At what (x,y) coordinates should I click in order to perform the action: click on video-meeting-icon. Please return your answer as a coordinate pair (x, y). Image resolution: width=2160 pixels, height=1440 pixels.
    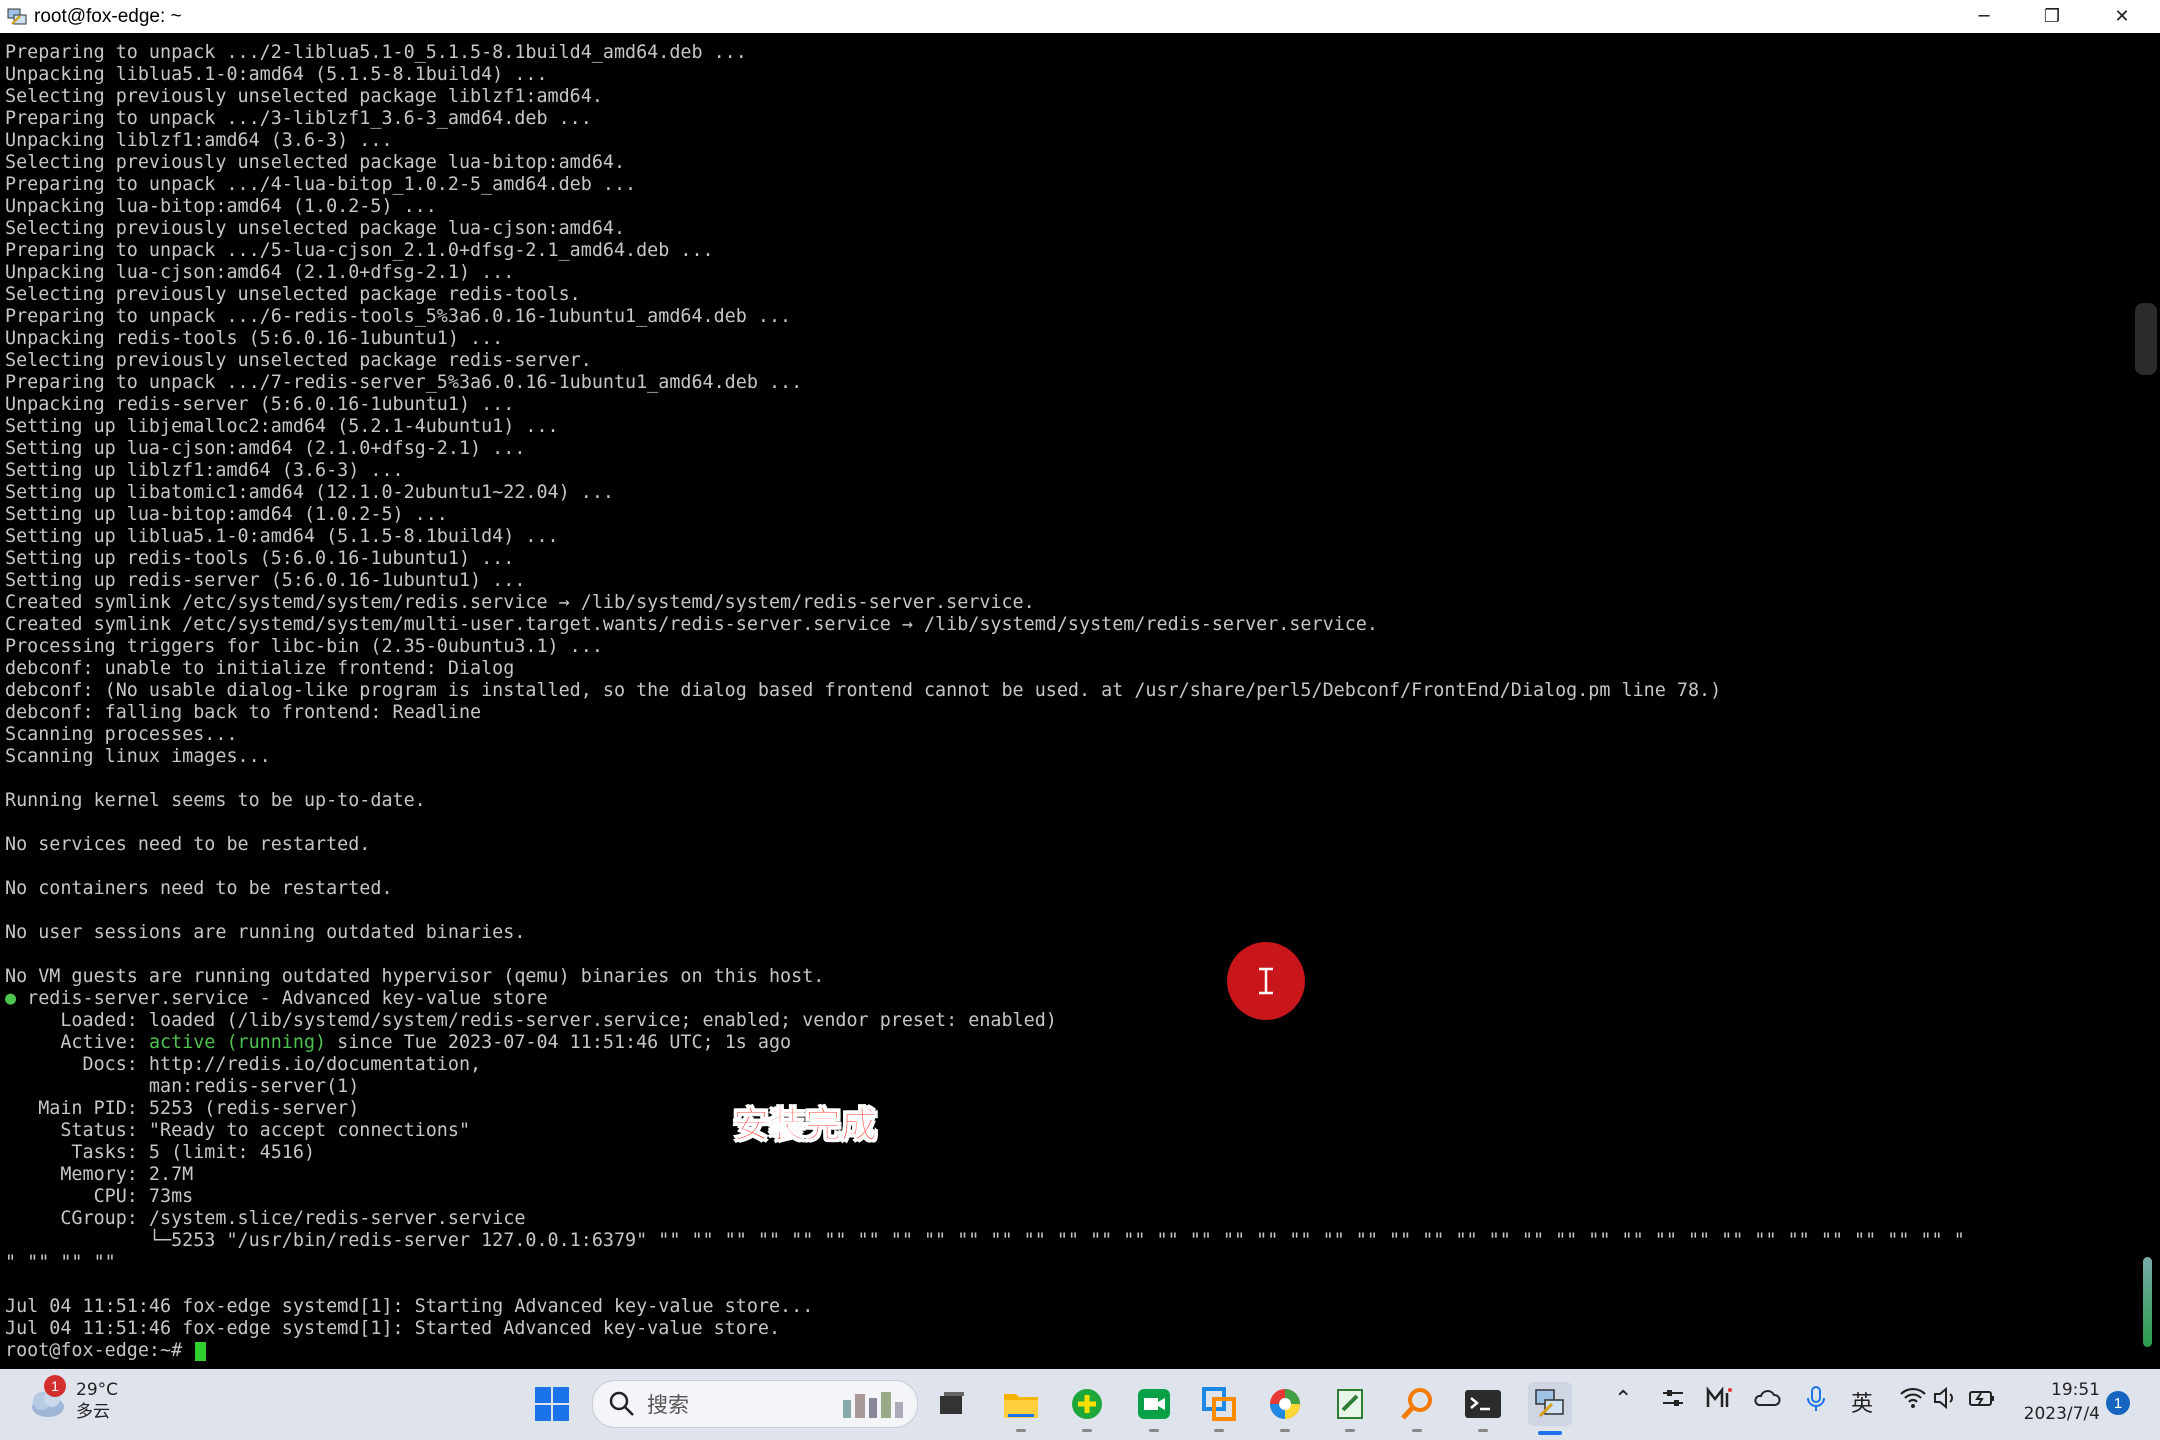
    Looking at the image, I should click on (1154, 1404).